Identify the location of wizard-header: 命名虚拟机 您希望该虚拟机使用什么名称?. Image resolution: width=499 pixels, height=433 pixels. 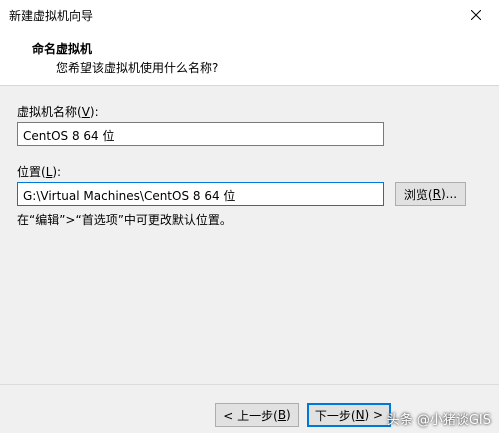
(249, 58).